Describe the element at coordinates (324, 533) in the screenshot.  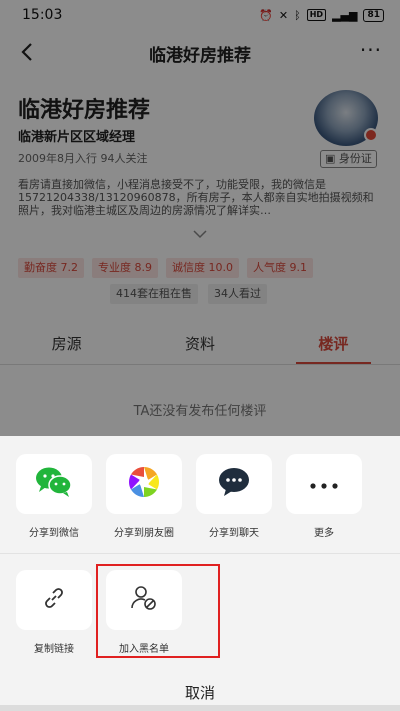
I see `share-more-label: 更多` at that location.